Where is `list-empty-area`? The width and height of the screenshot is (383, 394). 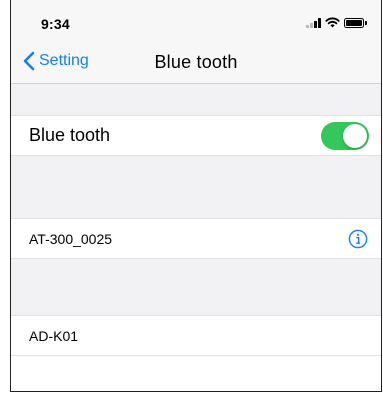 list-empty-area is located at coordinates (196, 373).